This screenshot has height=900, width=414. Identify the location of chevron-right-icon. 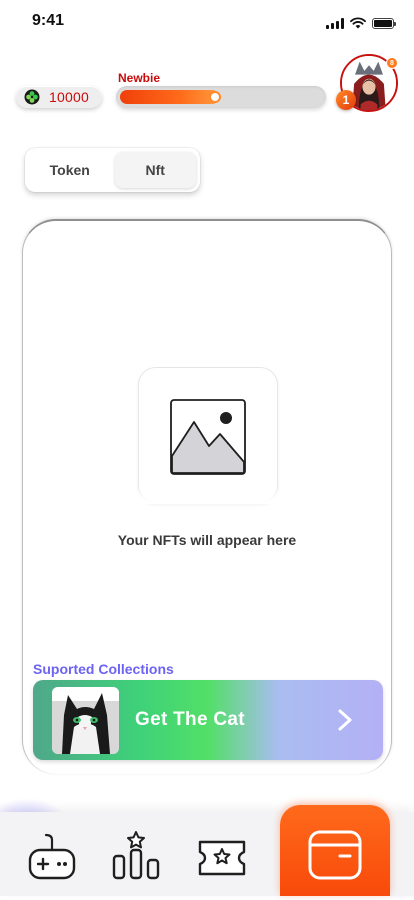
(345, 720).